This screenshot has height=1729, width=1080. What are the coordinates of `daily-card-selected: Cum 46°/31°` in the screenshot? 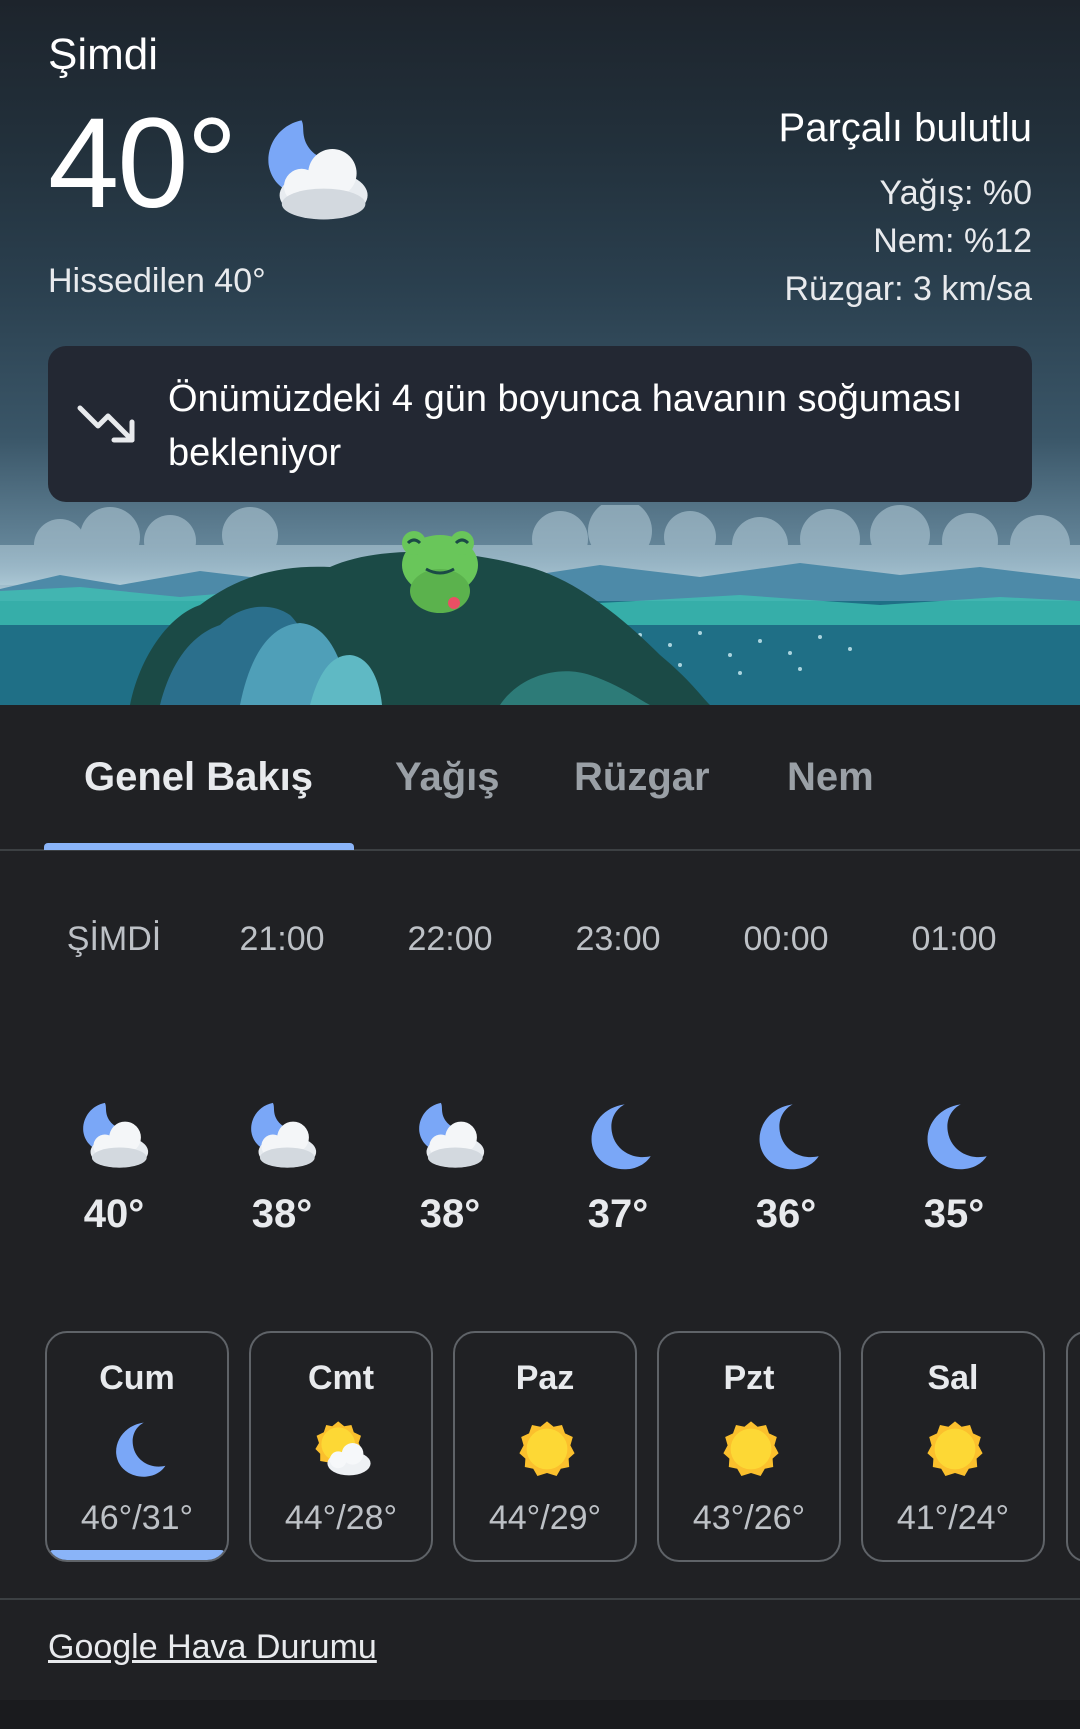 It's located at (137, 1446).